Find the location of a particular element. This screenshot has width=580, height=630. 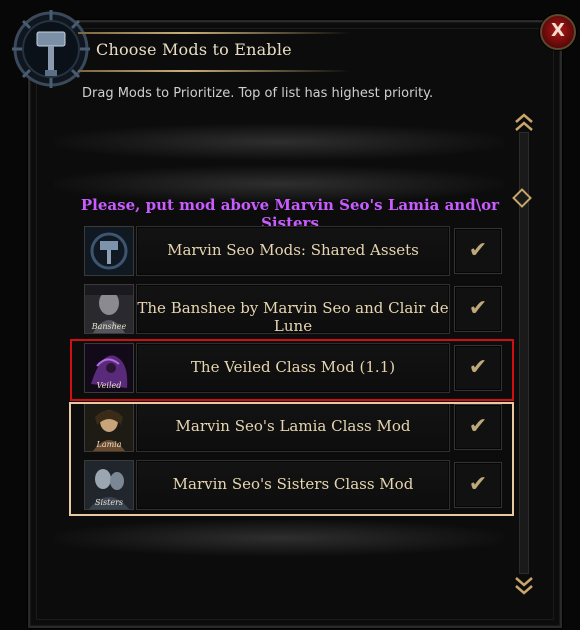

highlight-box-red is located at coordinates (292, 370).